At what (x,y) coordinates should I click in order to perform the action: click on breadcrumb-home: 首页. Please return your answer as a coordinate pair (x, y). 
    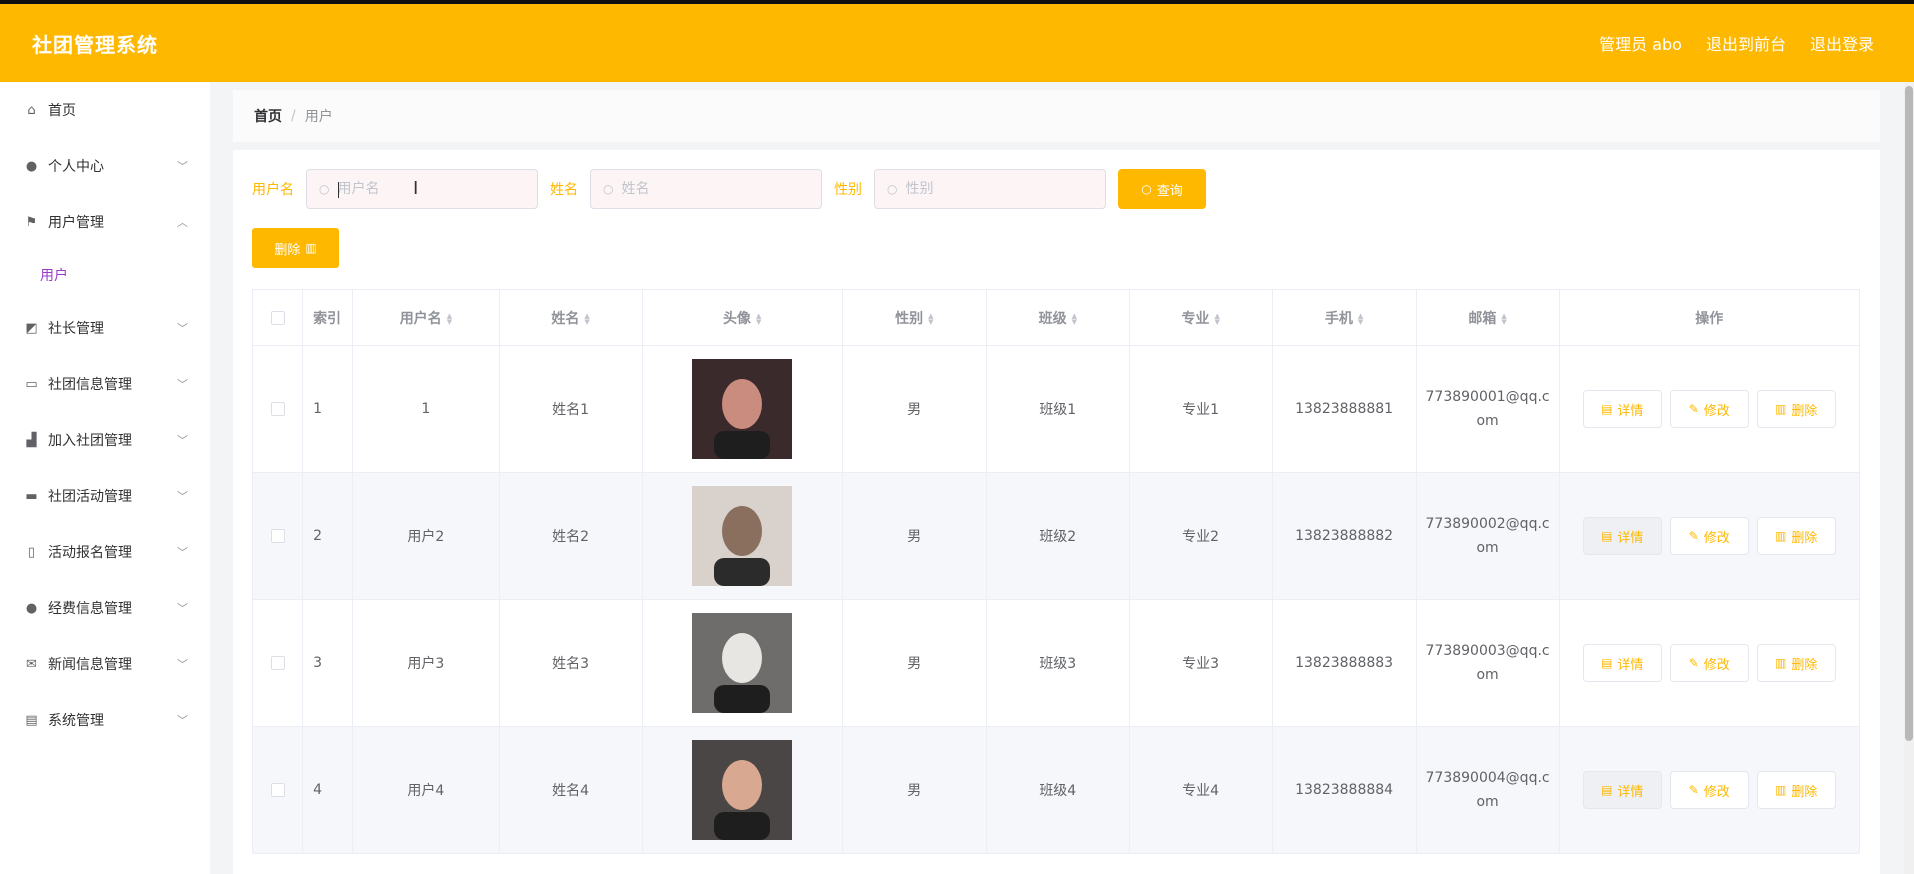
    Looking at the image, I should click on (268, 116).